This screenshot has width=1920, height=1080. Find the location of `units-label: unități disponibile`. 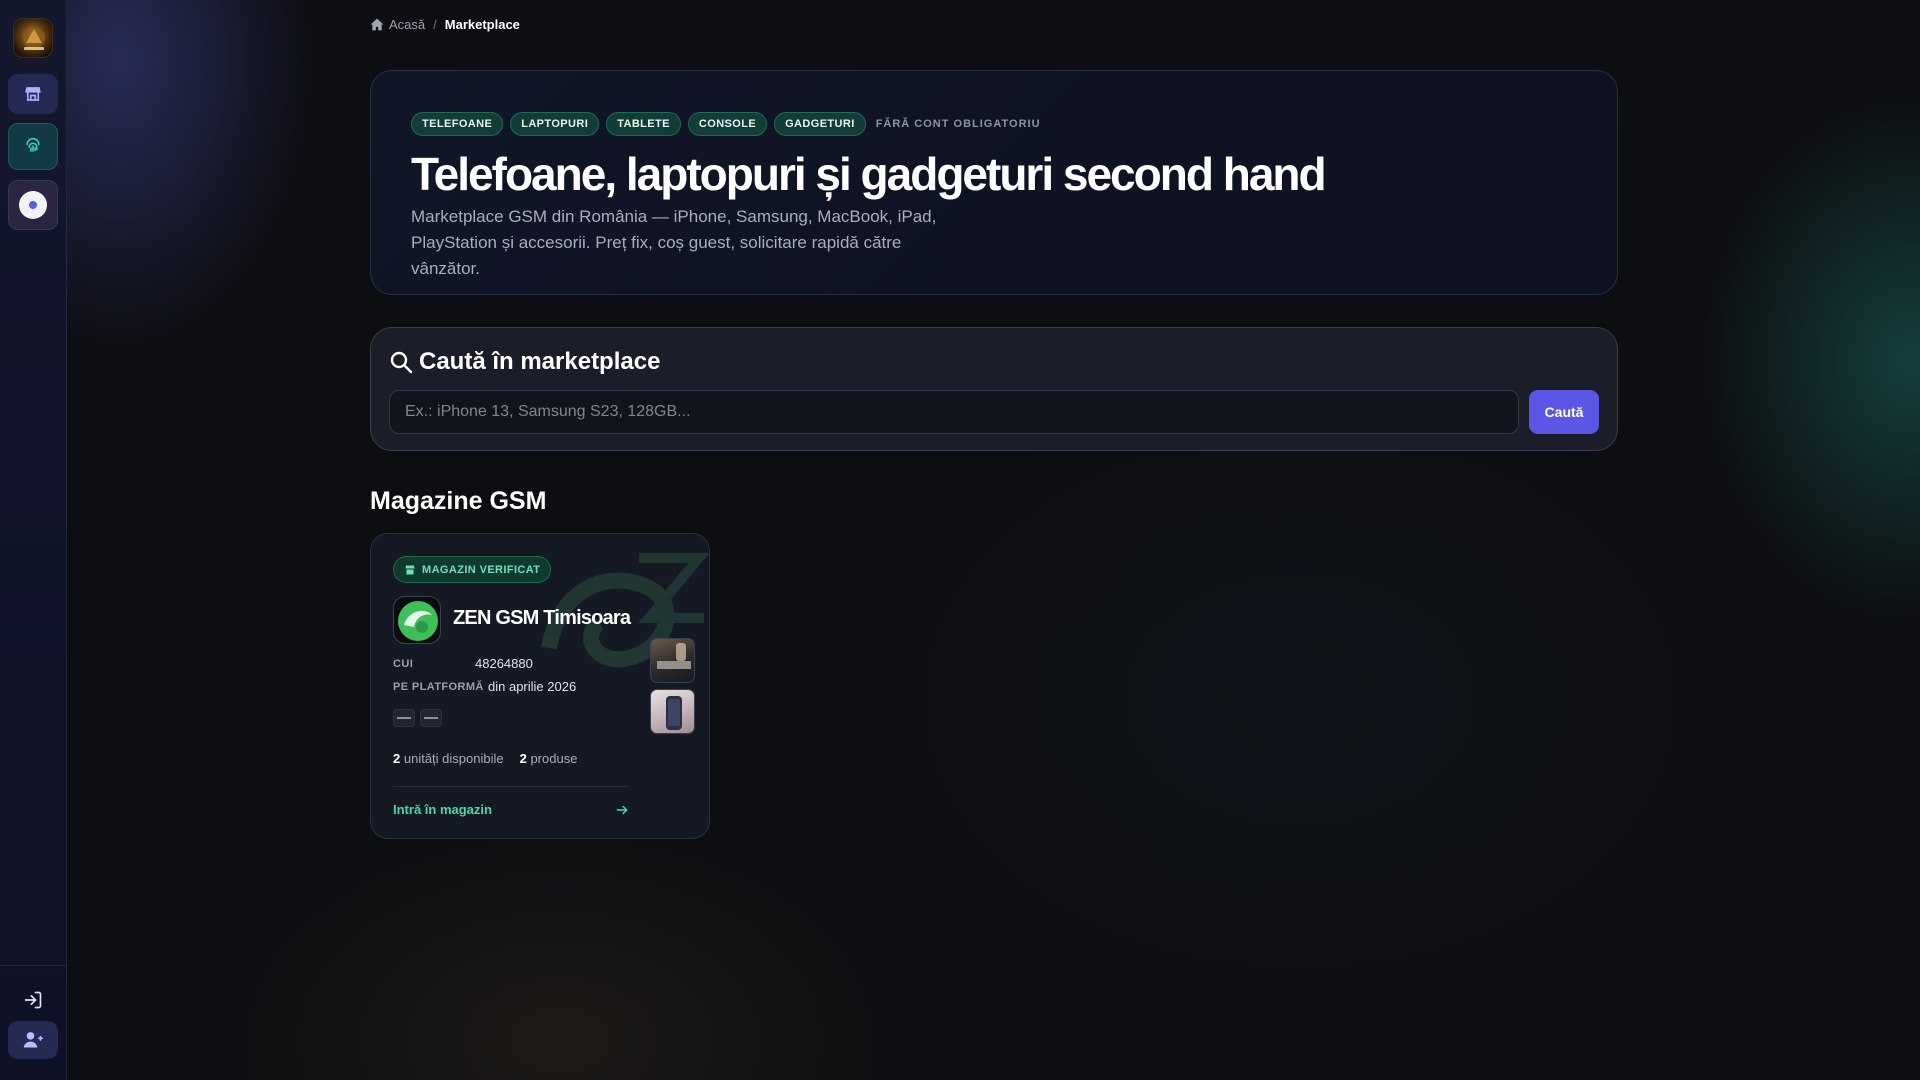

units-label: unități disponibile is located at coordinates (453, 758).